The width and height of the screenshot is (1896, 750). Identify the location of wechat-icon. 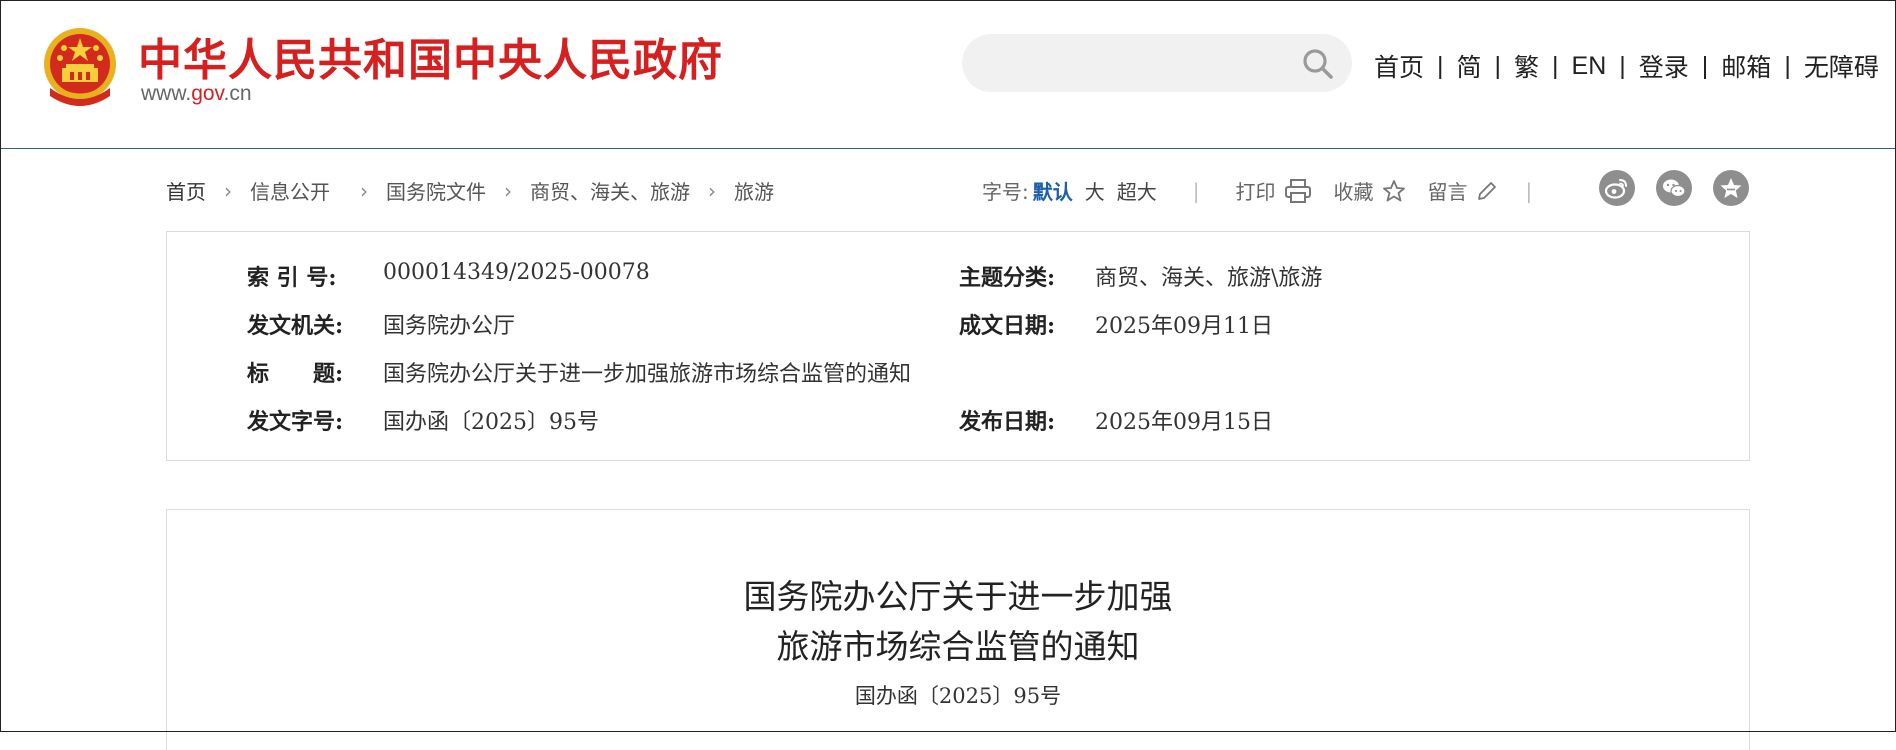
(1674, 188).